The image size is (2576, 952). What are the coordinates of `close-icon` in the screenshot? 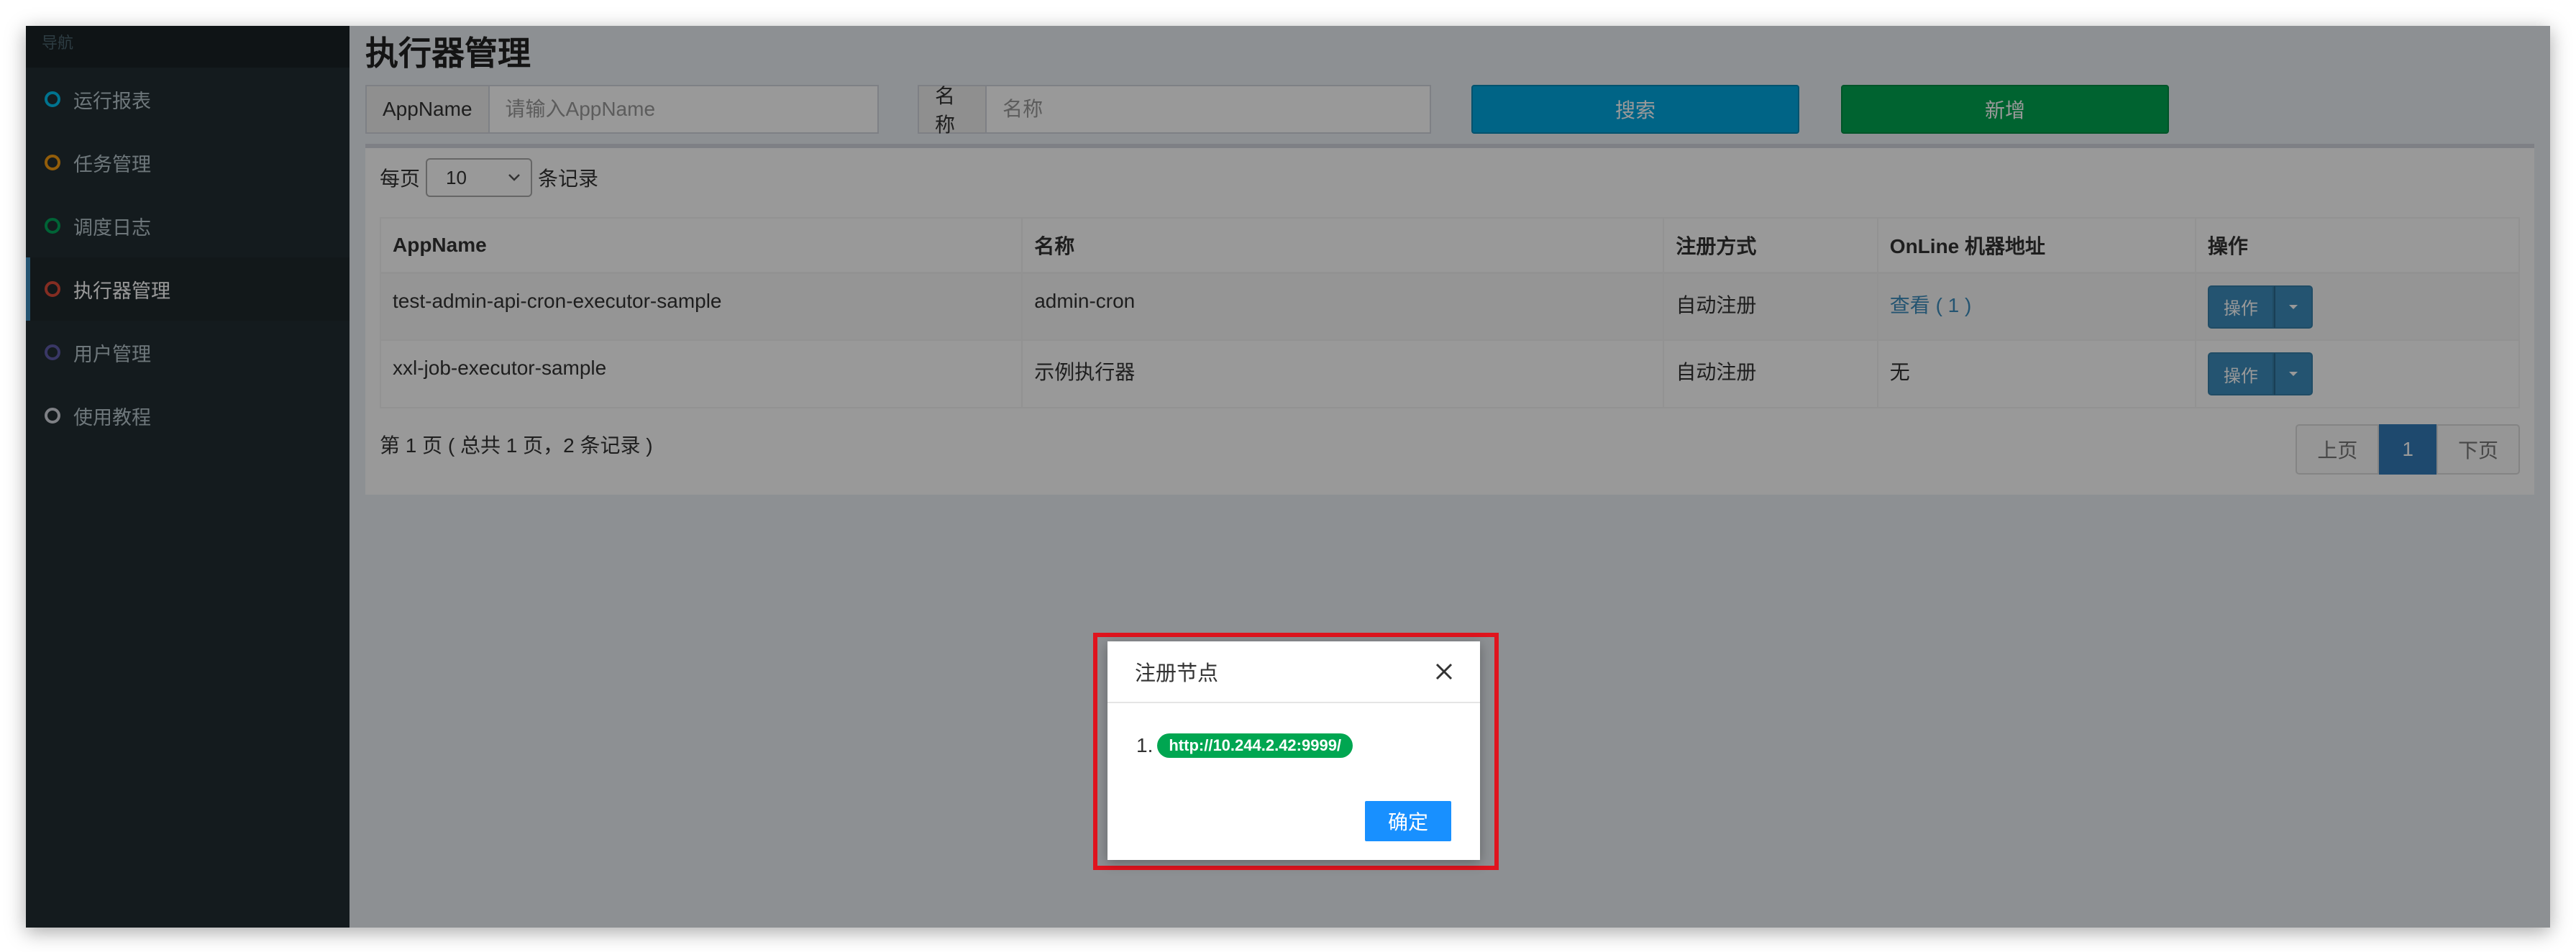 It's located at (1444, 671).